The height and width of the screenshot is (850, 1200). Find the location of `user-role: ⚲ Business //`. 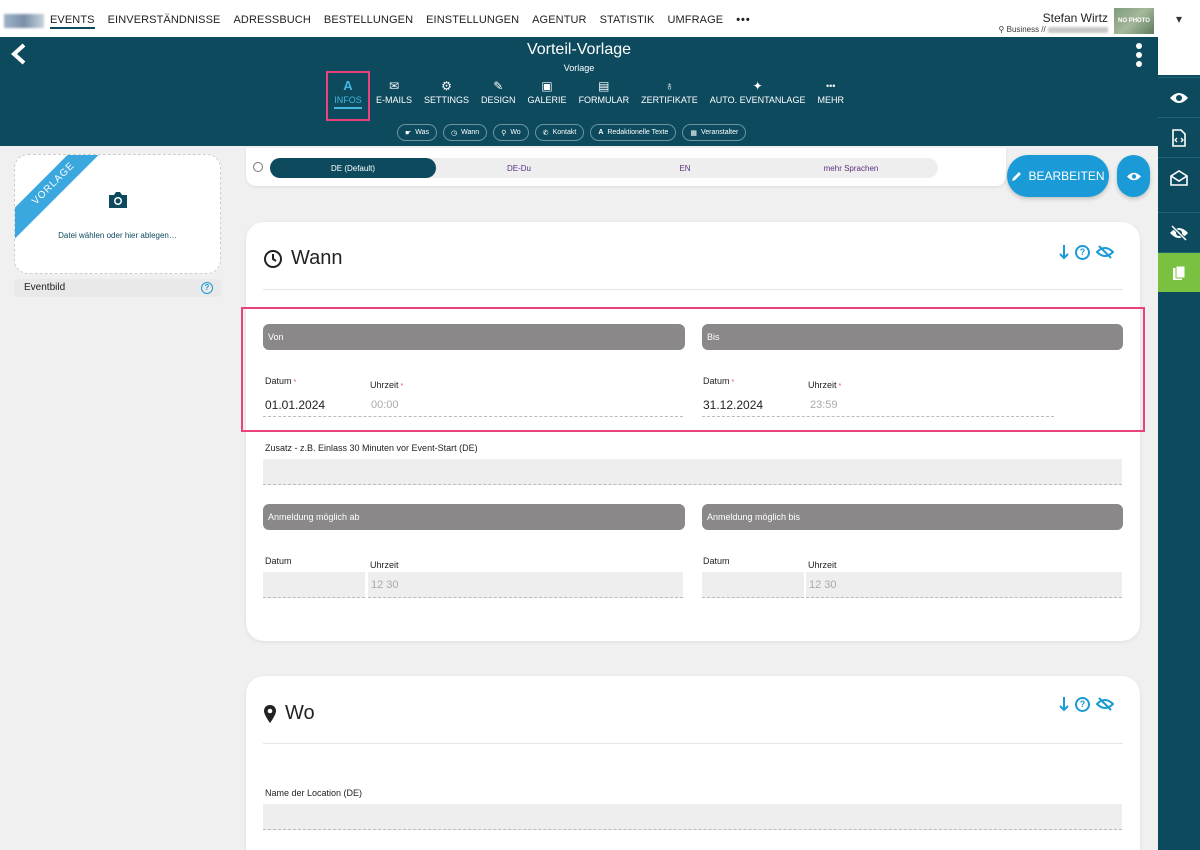

user-role: ⚲ Business // is located at coordinates (1053, 29).